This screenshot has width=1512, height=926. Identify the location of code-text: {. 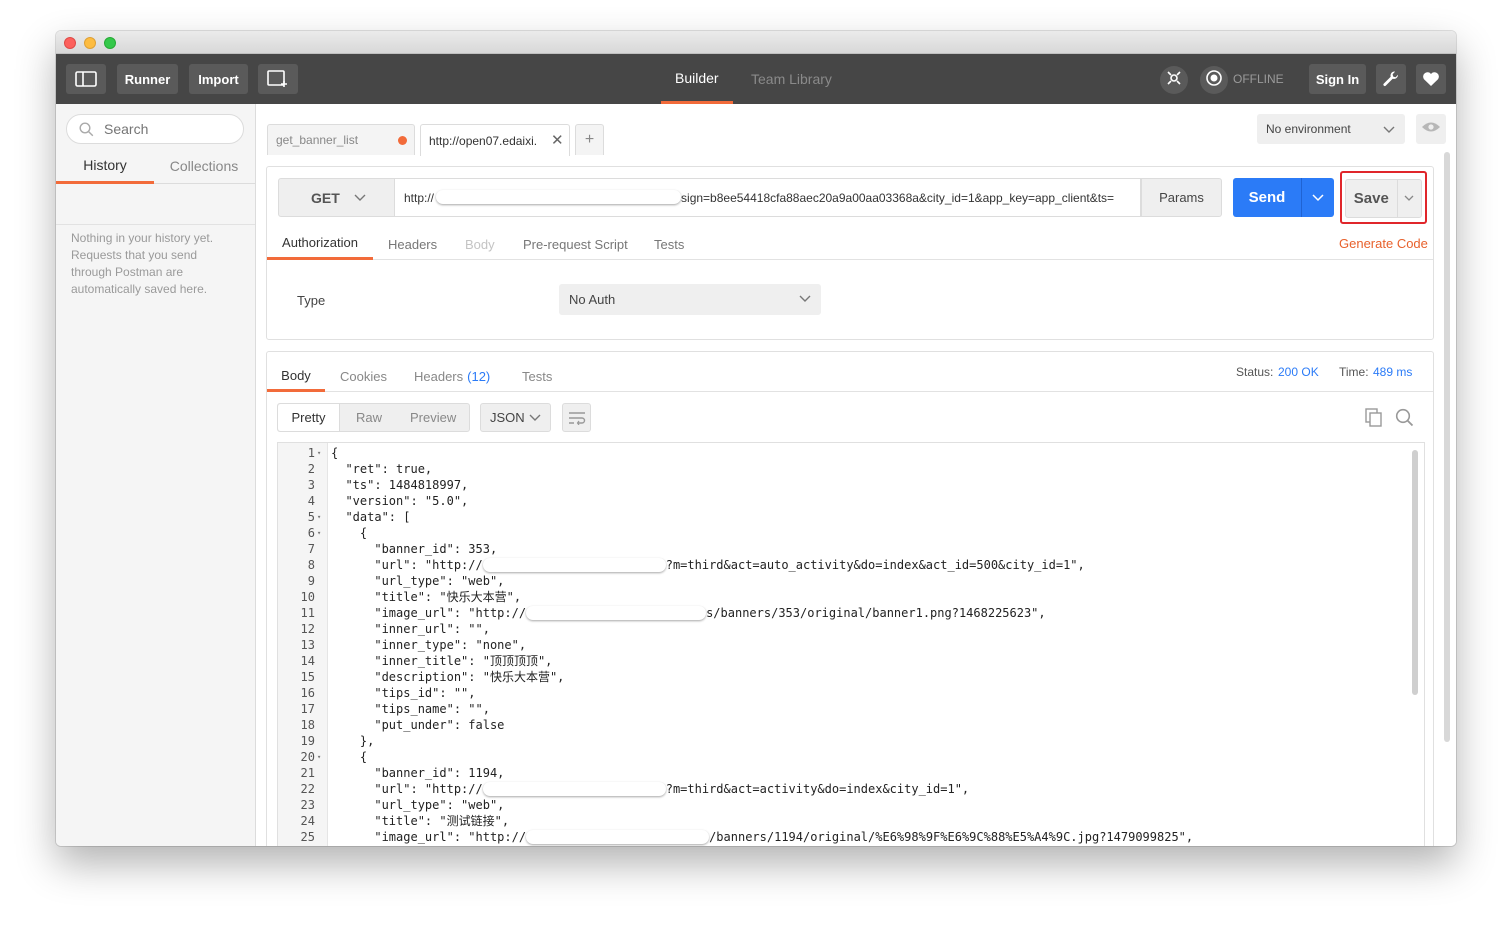
(349, 757).